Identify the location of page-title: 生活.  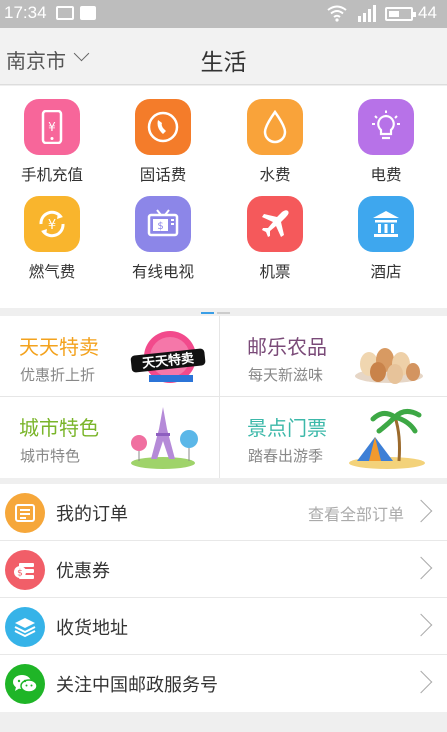
(223, 63).